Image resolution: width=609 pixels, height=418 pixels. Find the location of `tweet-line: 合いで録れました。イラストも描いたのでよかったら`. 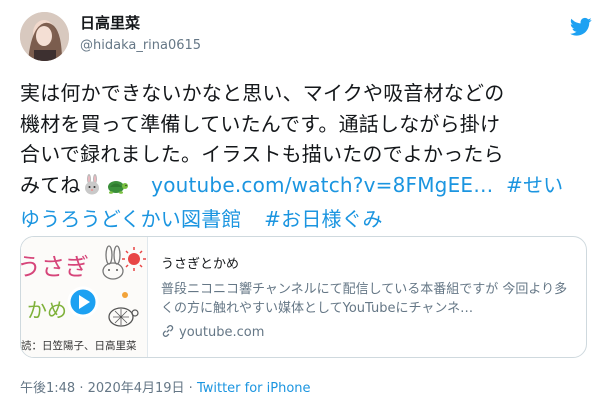

tweet-line: 合いで録れました。イラストも描いたのでよかったら is located at coordinates (262, 154).